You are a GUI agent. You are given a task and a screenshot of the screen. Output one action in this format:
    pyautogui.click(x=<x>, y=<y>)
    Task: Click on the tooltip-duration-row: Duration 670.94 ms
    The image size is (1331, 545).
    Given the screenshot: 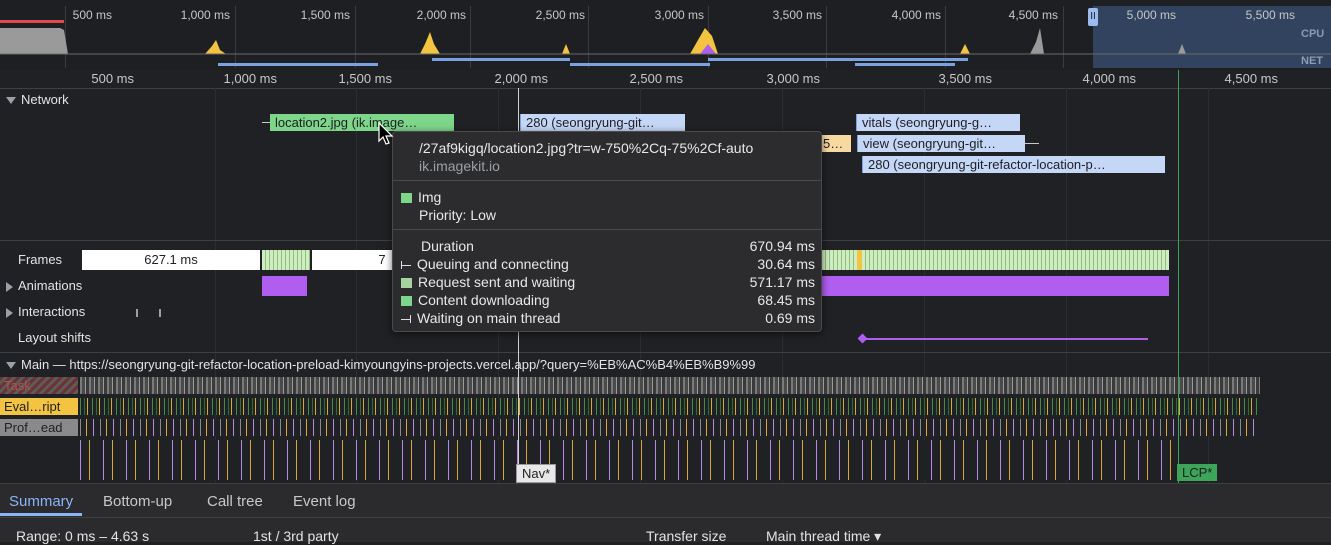 What is the action you would take?
    pyautogui.click(x=618, y=246)
    